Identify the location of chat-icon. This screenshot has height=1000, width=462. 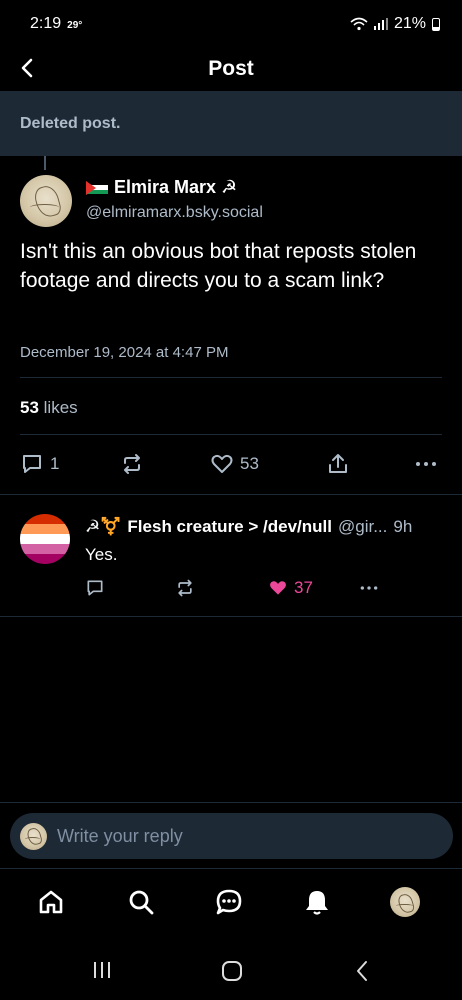
(229, 902).